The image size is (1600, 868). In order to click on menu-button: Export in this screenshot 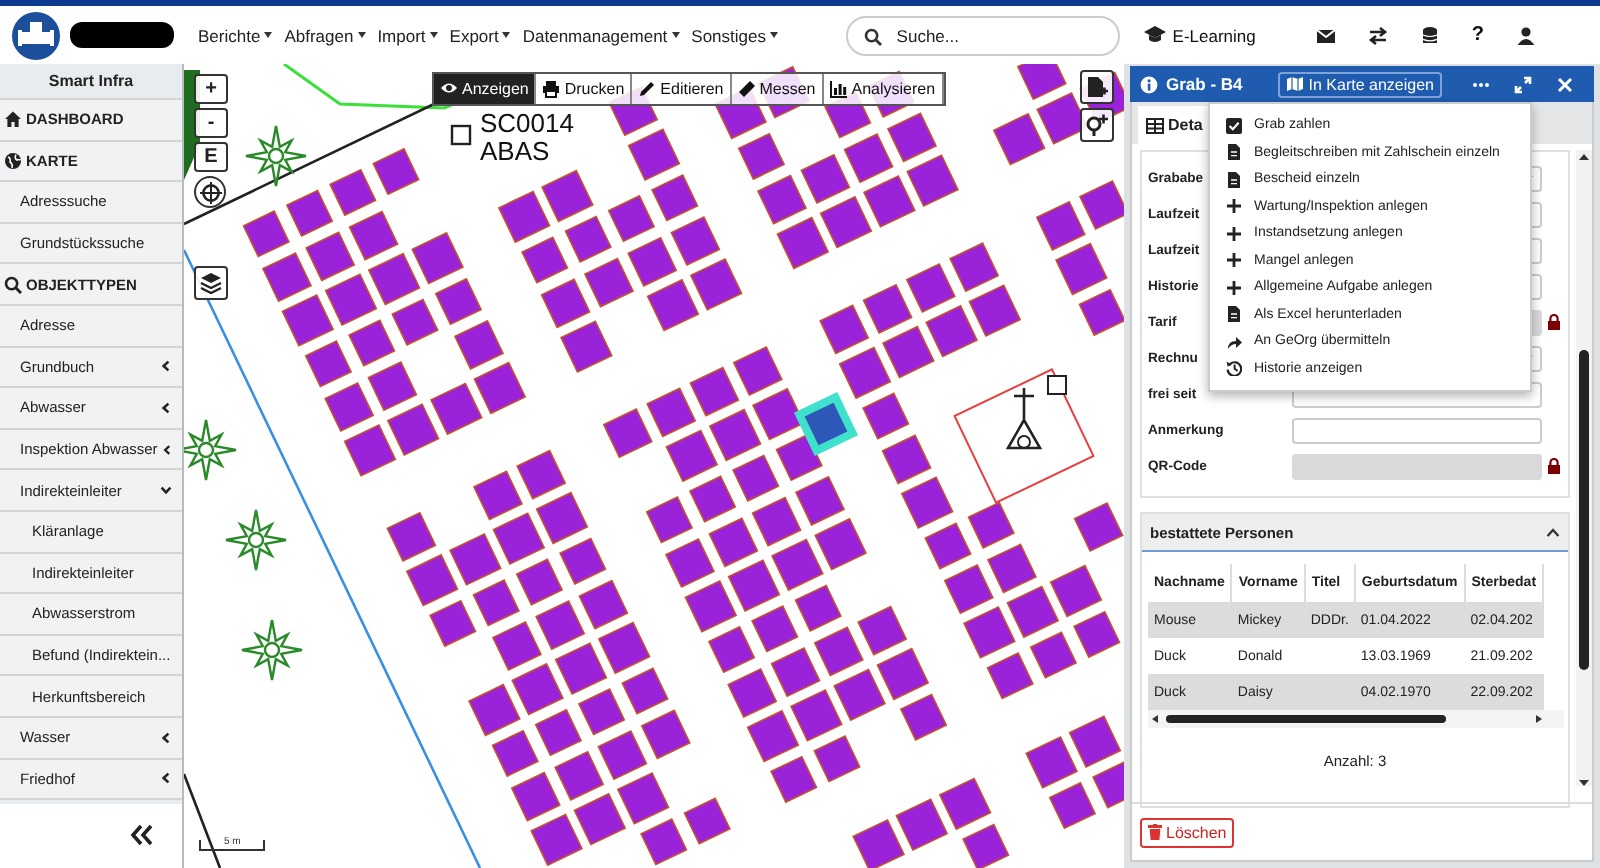, I will do `click(480, 35)`.